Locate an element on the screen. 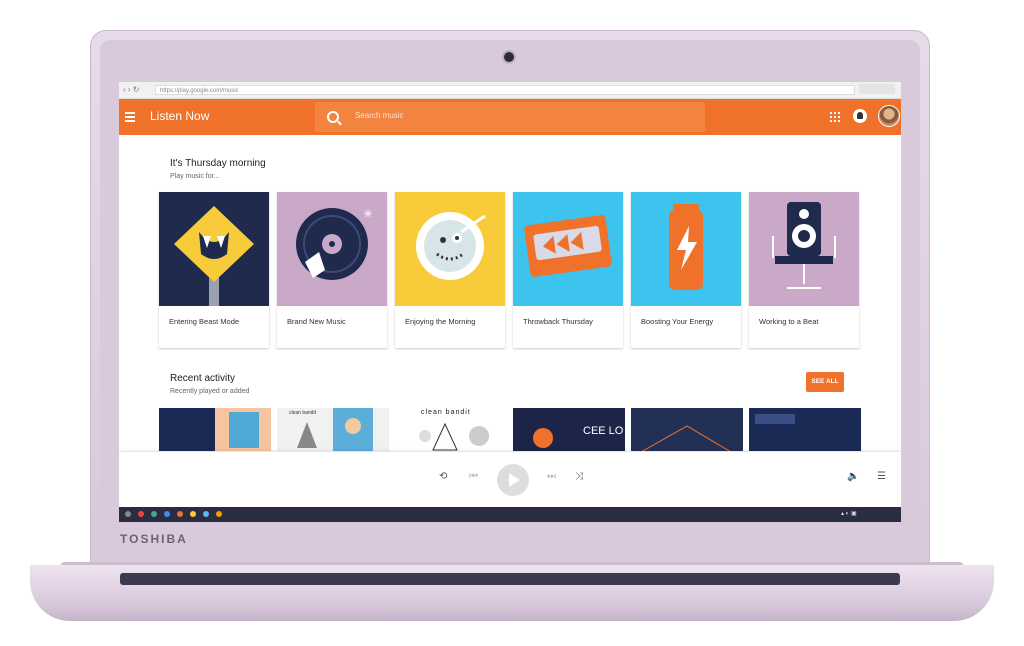  card-working-beat: Working to a Beat is located at coordinates (804, 270).